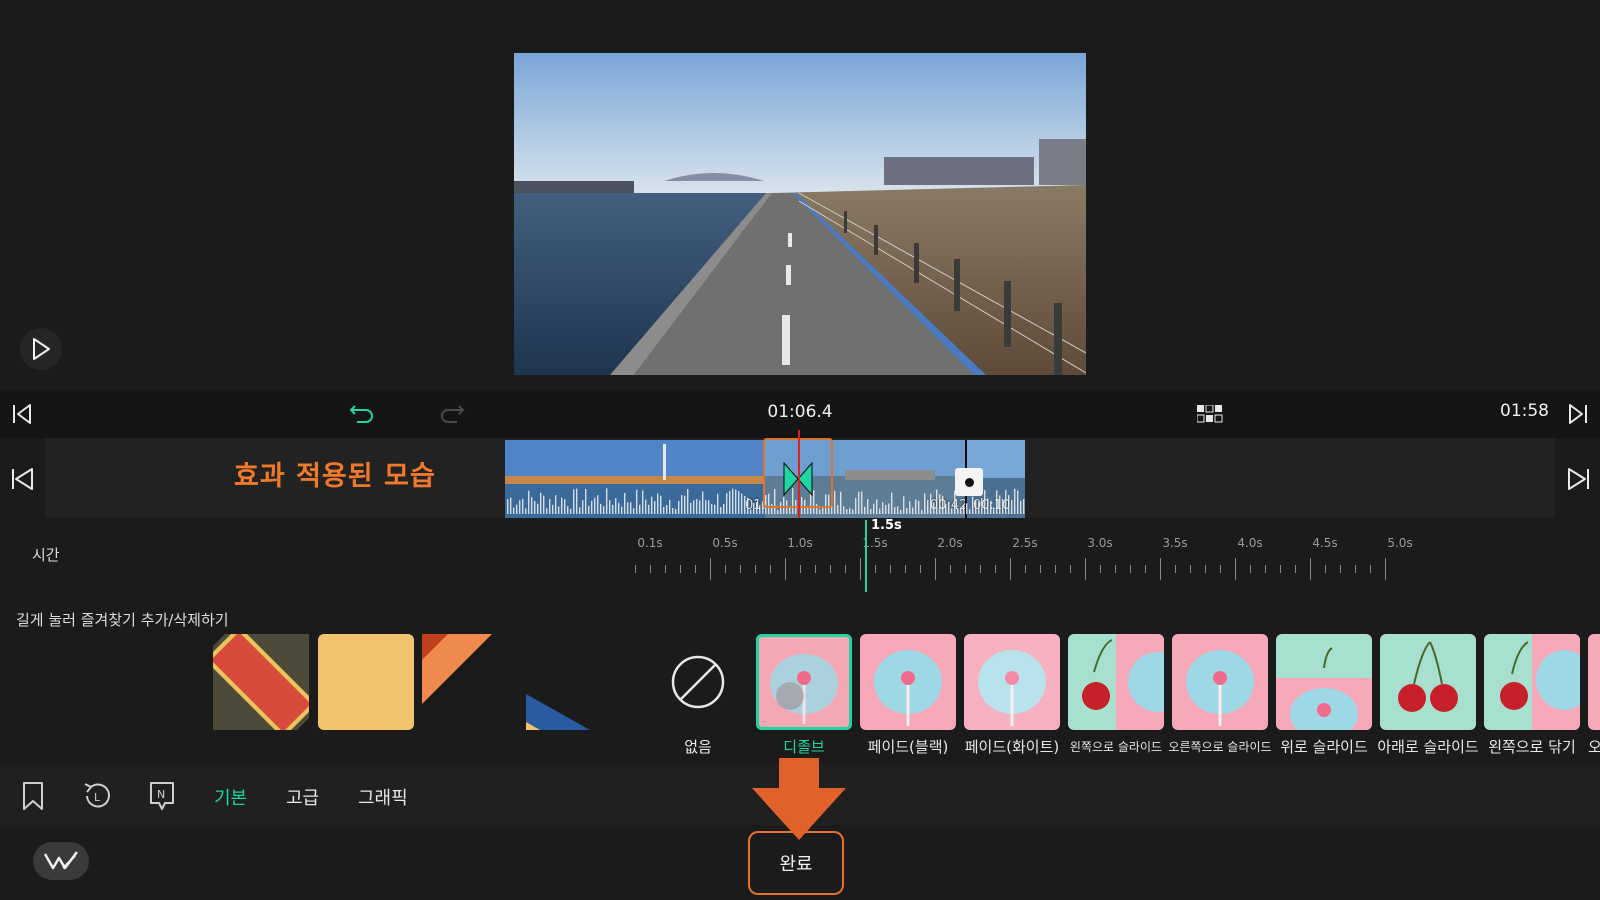 This screenshot has width=1600, height=900. Describe the element at coordinates (61, 861) in the screenshot. I see `app-logo-button` at that location.